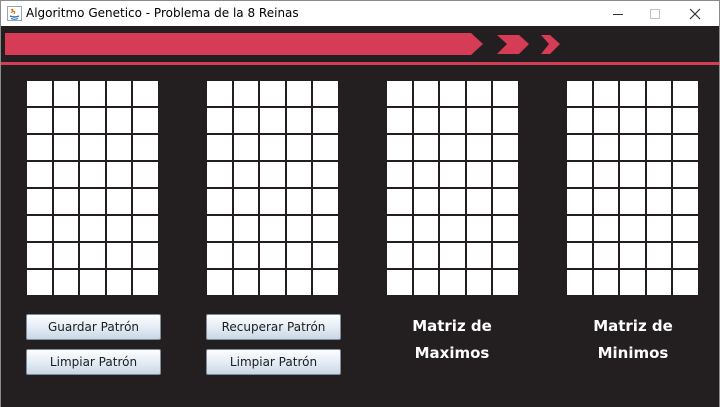  Describe the element at coordinates (618, 13) in the screenshot. I see `minimize-button` at that location.